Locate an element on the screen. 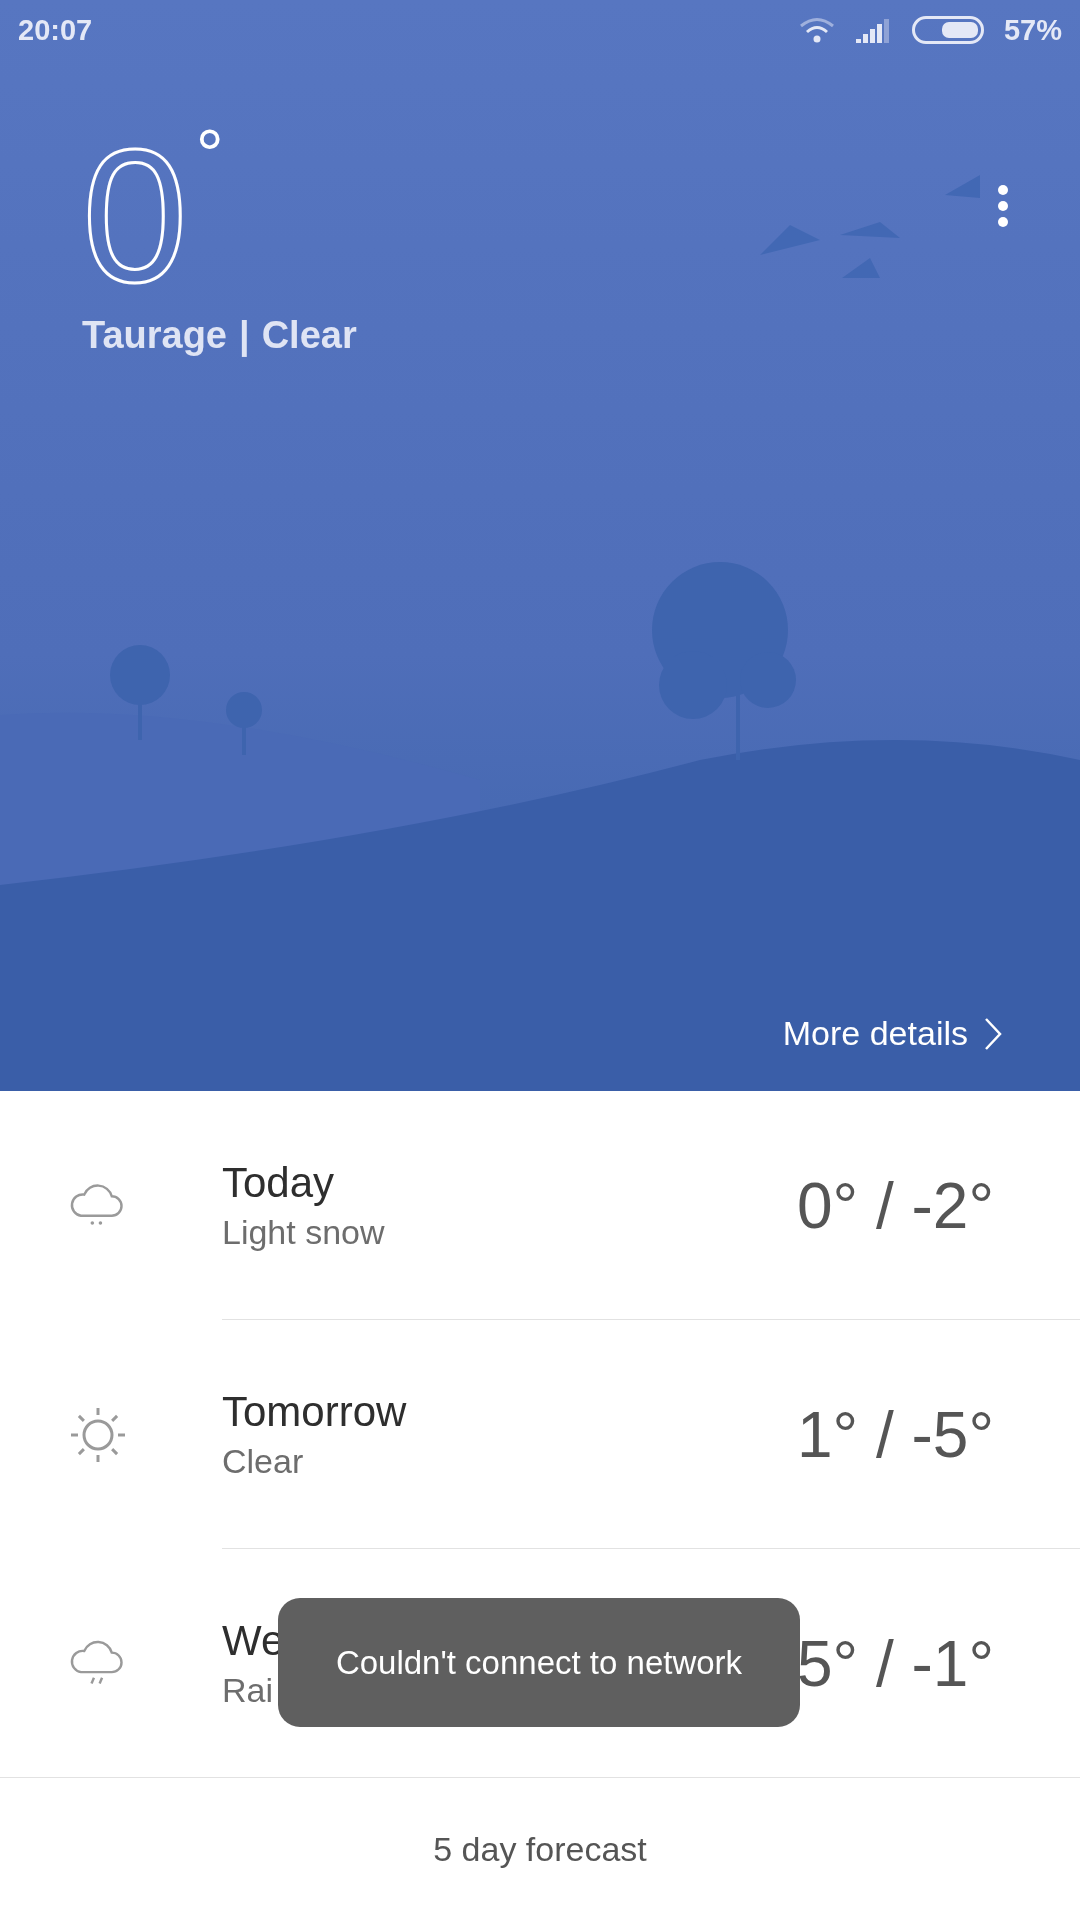 The height and width of the screenshot is (1920, 1080). forecast-day: Tomorrow is located at coordinates (314, 1412).